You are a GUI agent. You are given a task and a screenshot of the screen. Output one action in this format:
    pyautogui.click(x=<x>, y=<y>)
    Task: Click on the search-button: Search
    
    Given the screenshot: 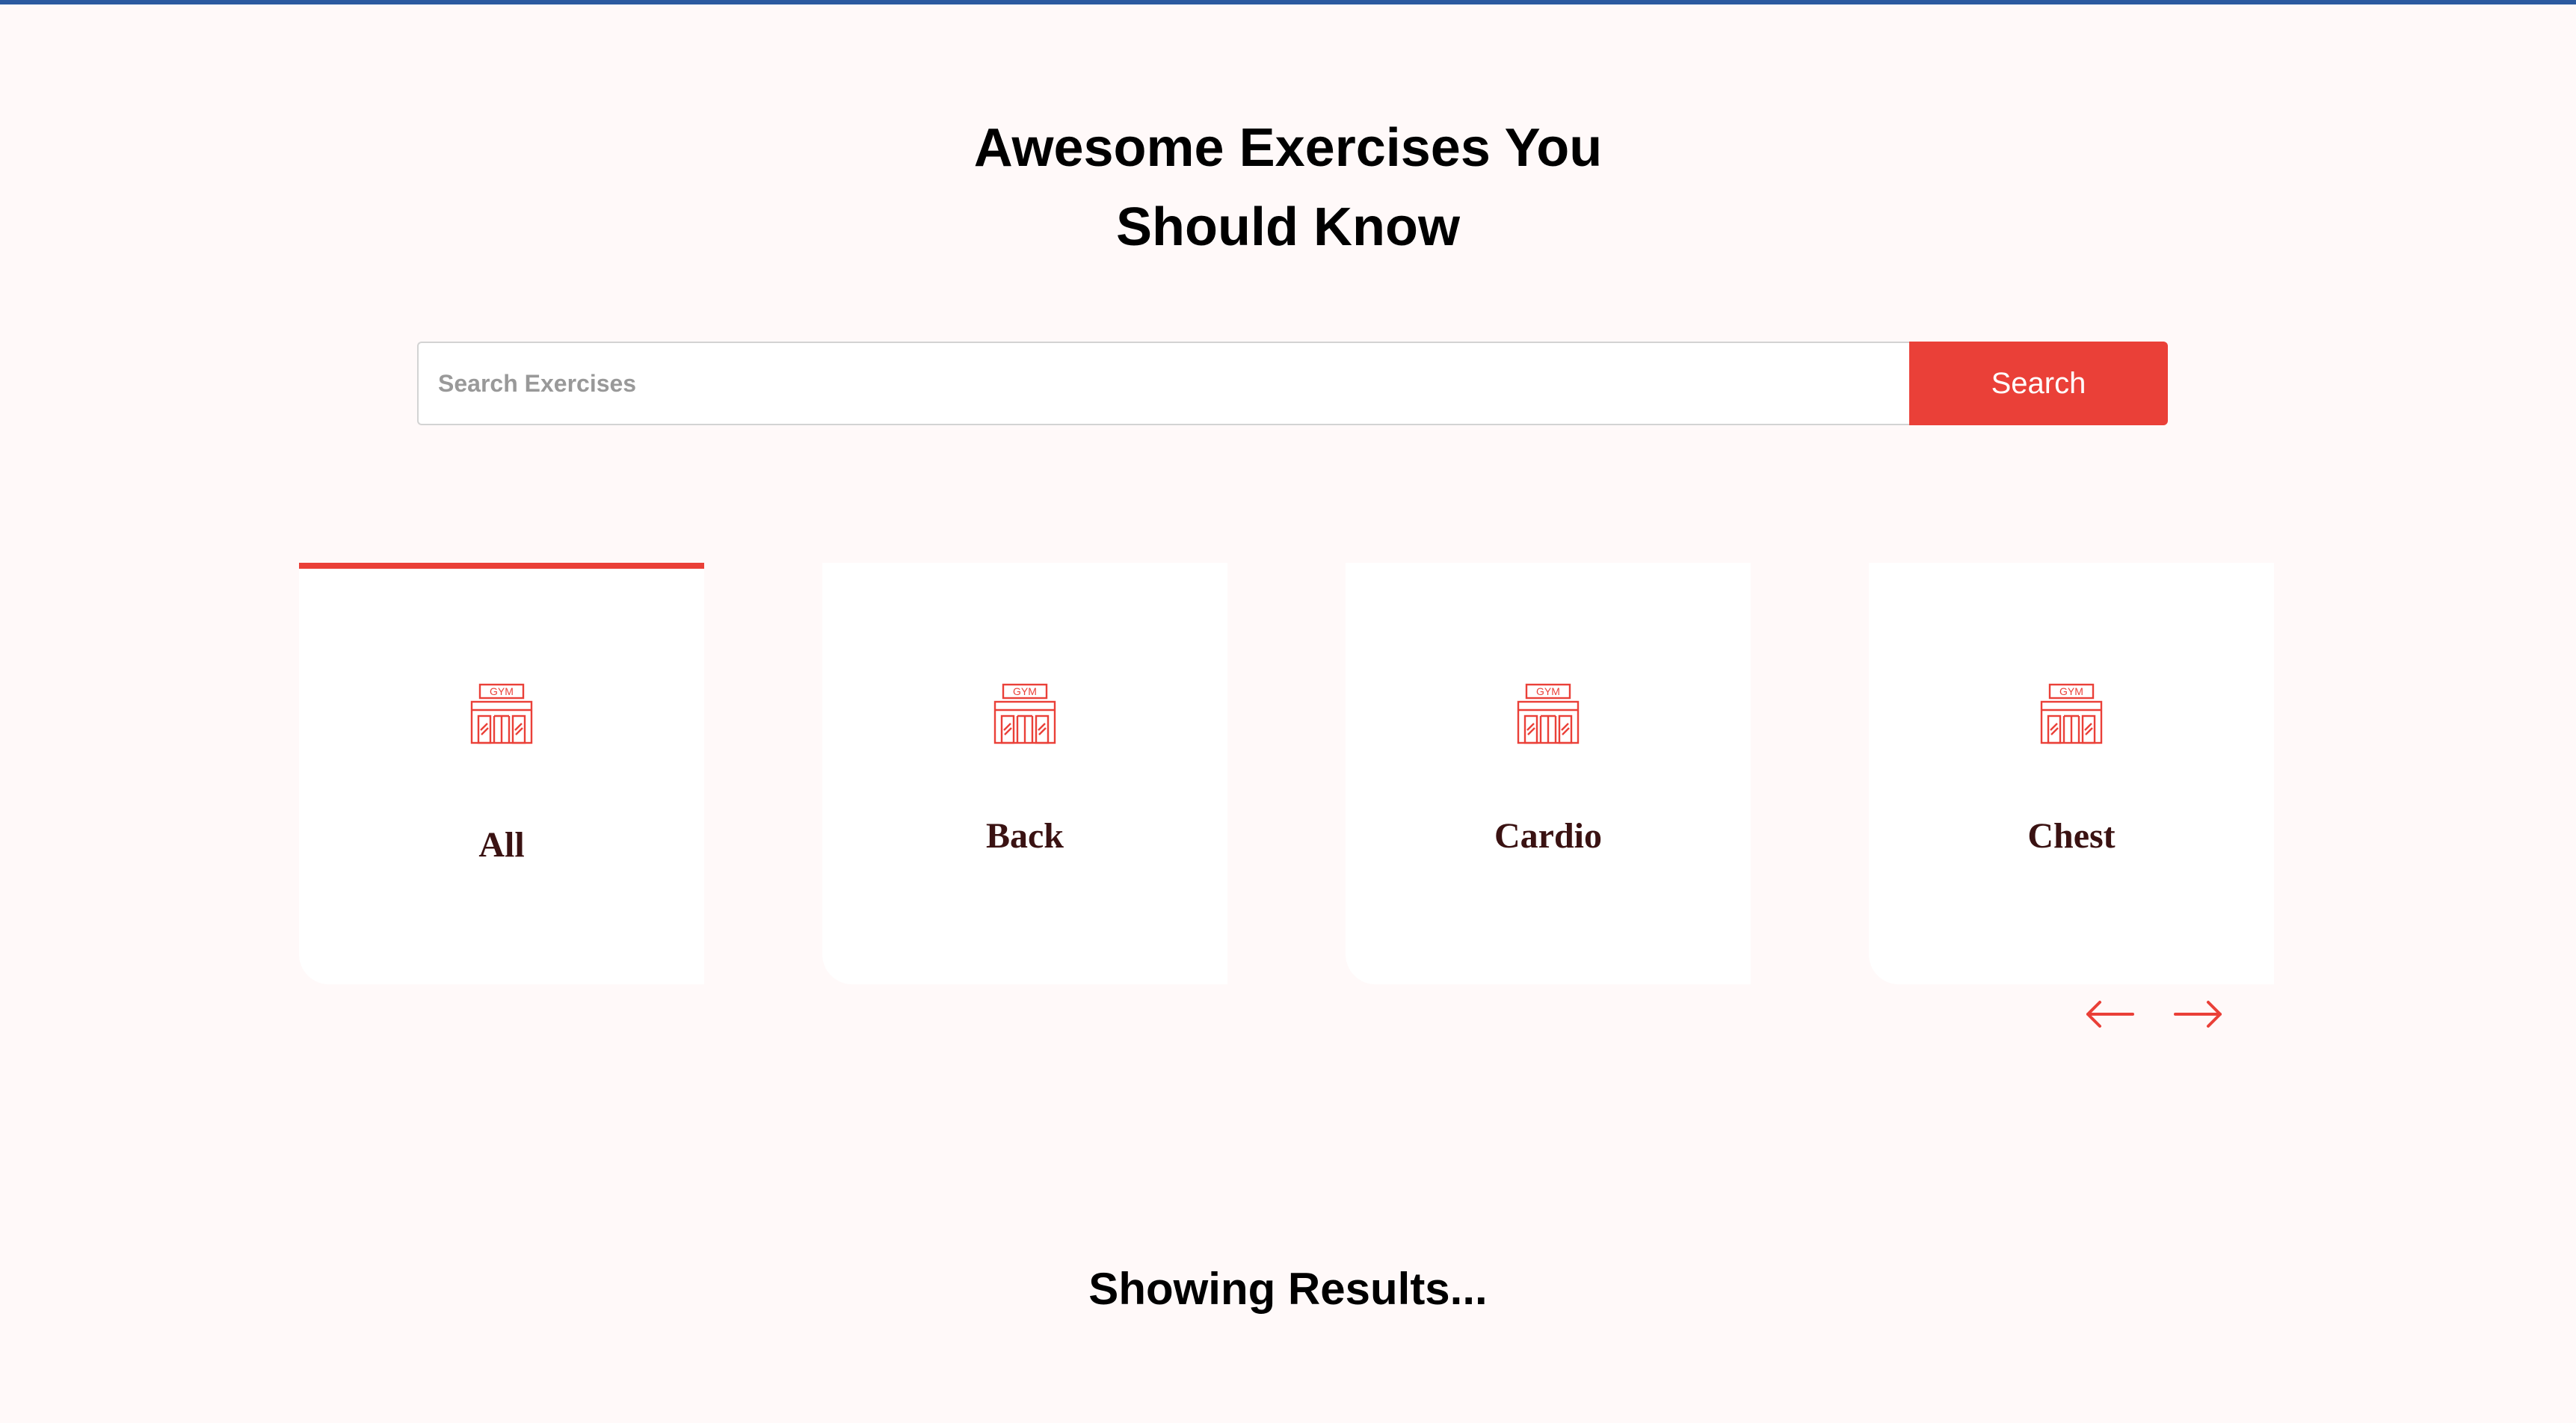 What is the action you would take?
    pyautogui.click(x=2038, y=384)
    